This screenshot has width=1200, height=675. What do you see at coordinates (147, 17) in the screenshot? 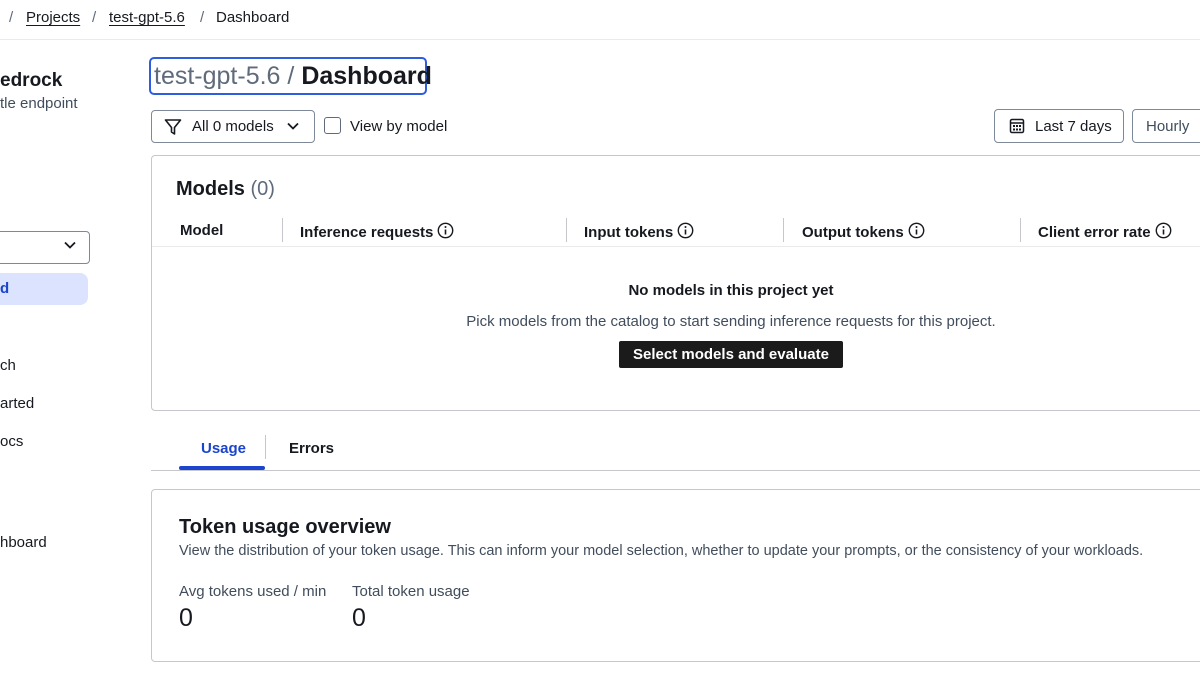
I see `breadcrumb-project-link: test-gpt-5.6` at bounding box center [147, 17].